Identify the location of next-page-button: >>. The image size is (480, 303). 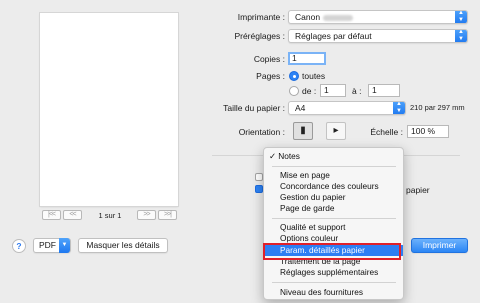
(146, 215).